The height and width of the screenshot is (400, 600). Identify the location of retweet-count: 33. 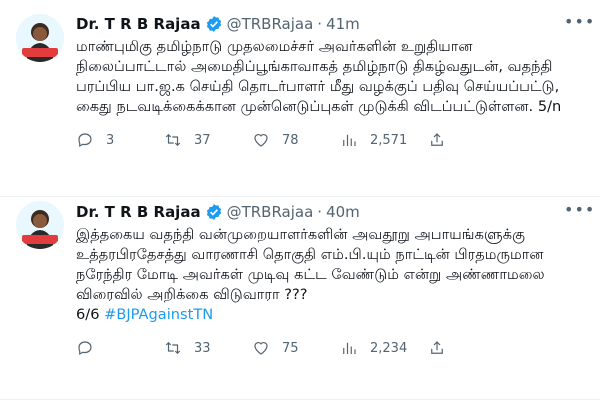
(202, 348).